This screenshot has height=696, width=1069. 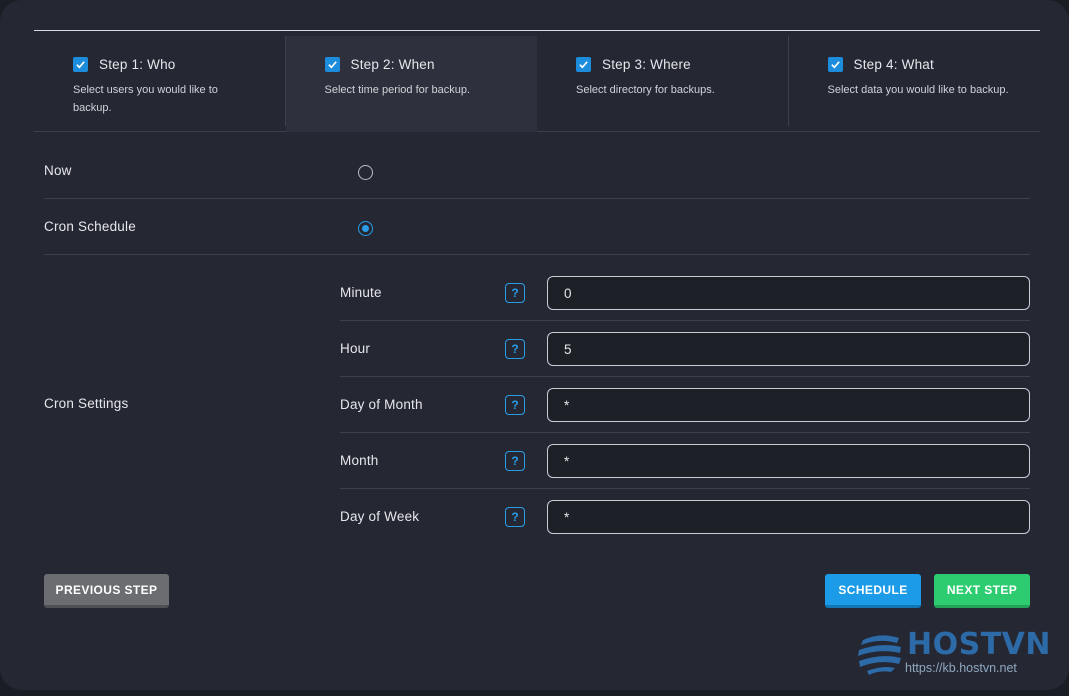 I want to click on cron-row-day-of-week: Day of Week ?, so click(x=685, y=517).